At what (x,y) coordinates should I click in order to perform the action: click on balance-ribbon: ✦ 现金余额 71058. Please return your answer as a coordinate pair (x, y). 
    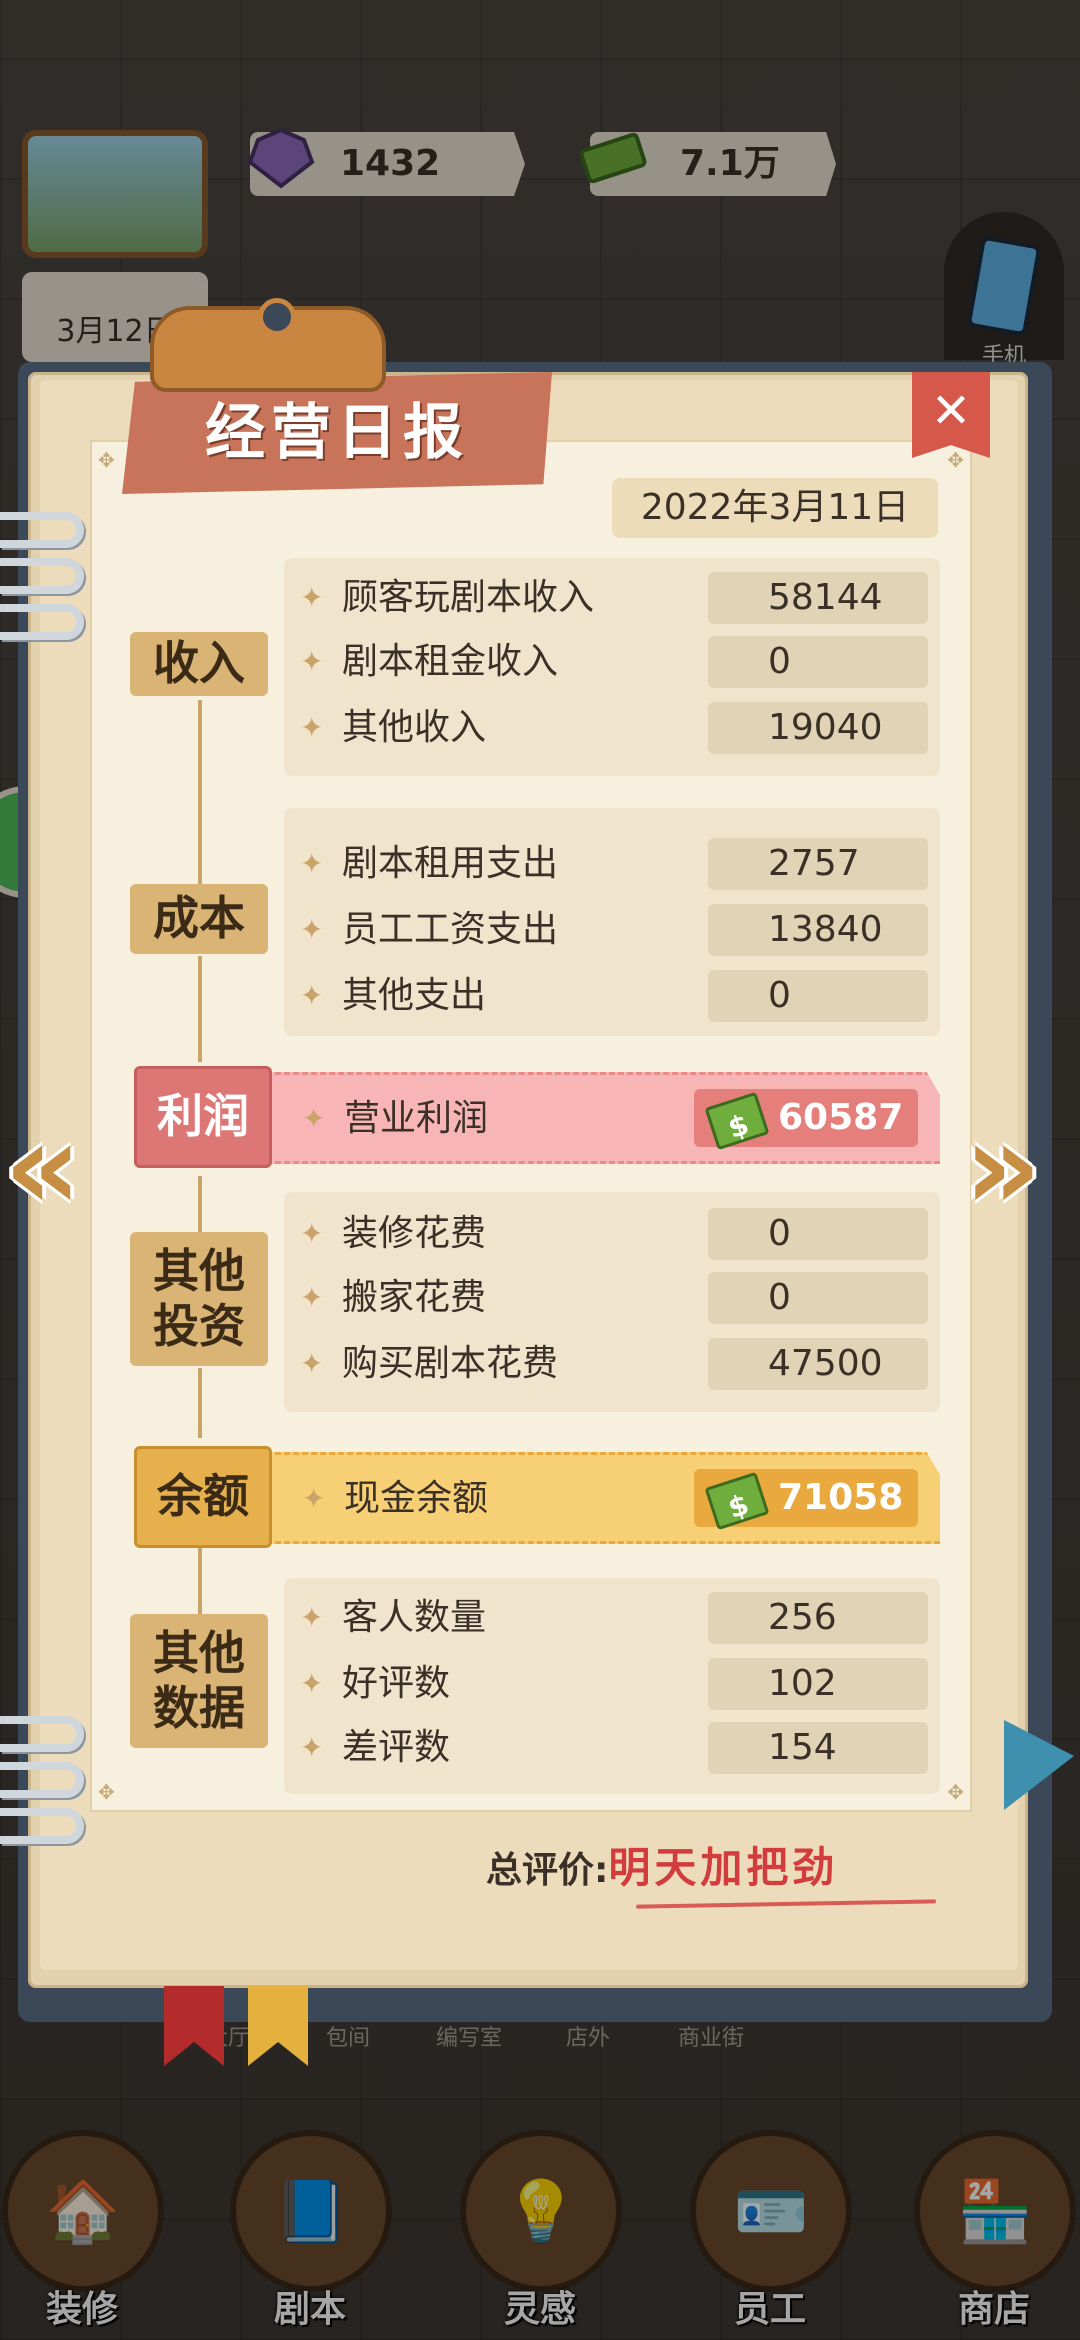
    Looking at the image, I should click on (603, 1498).